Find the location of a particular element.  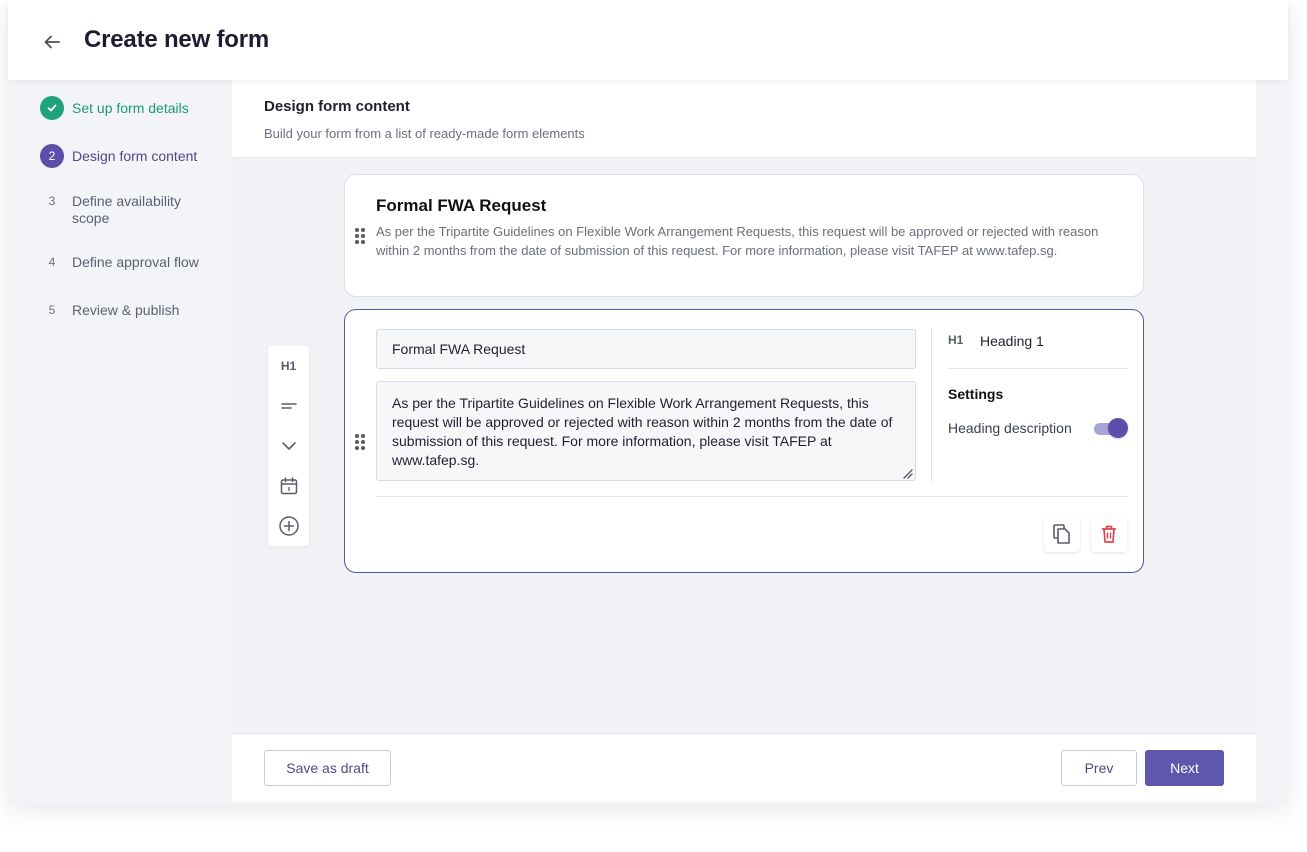

page-title: Create new form is located at coordinates (177, 39).